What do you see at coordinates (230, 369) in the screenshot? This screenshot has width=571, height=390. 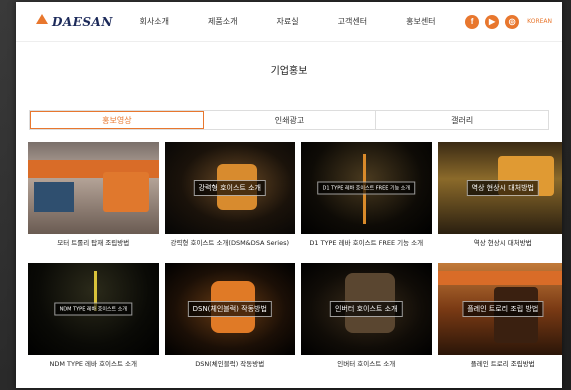 I see `video-caption: DSN(체인블럭) 작동방법` at bounding box center [230, 369].